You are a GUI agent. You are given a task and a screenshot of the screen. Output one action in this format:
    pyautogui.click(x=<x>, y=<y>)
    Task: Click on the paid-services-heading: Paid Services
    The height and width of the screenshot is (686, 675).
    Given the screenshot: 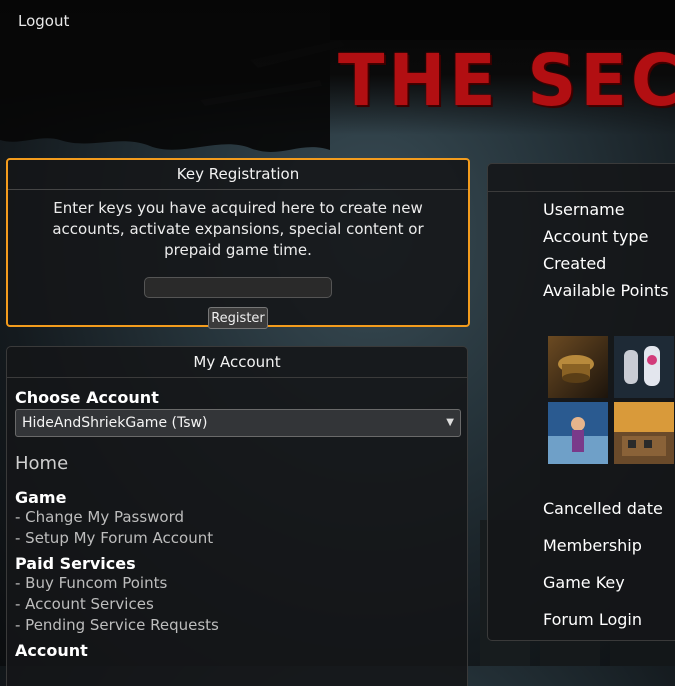 What is the action you would take?
    pyautogui.click(x=75, y=563)
    